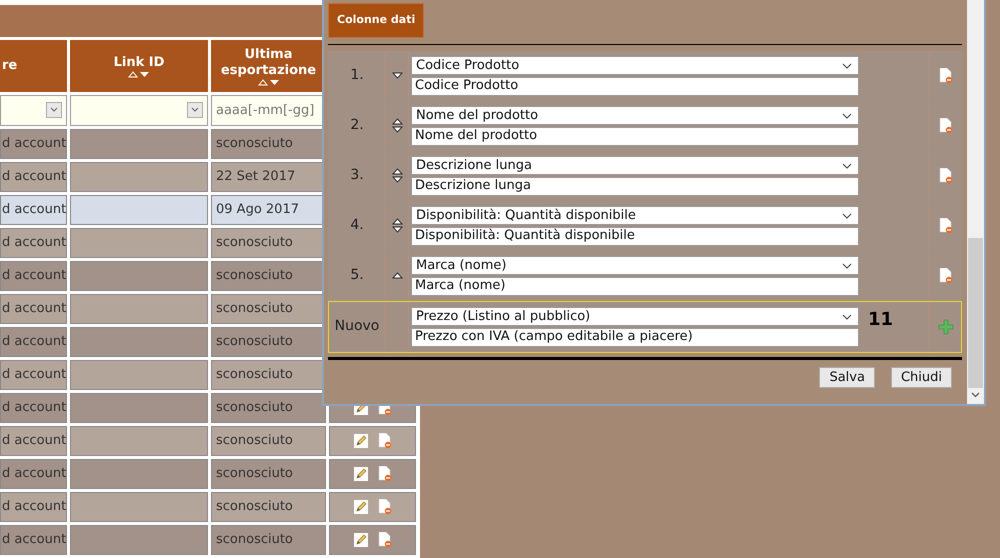  I want to click on field-select: Descrizione lunga, so click(635, 165).